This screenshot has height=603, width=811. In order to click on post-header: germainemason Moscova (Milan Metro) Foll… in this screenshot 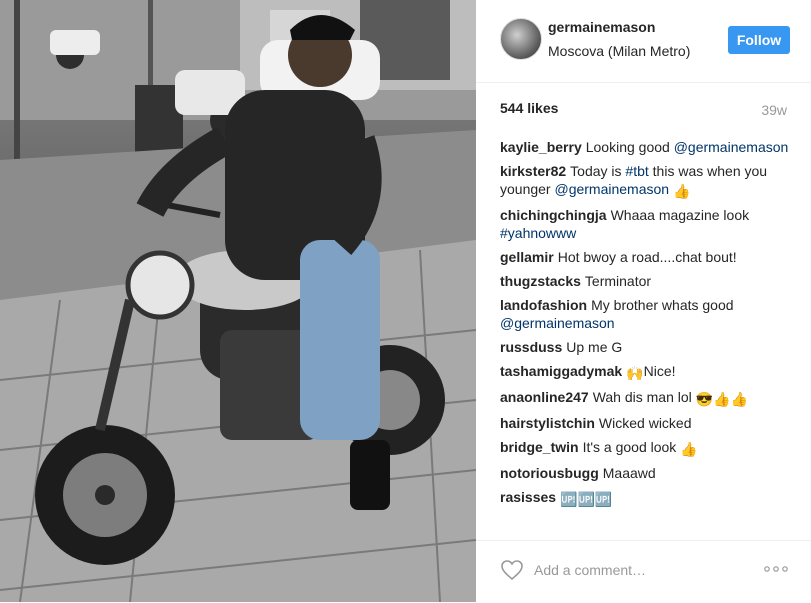, I will do `click(643, 41)`.